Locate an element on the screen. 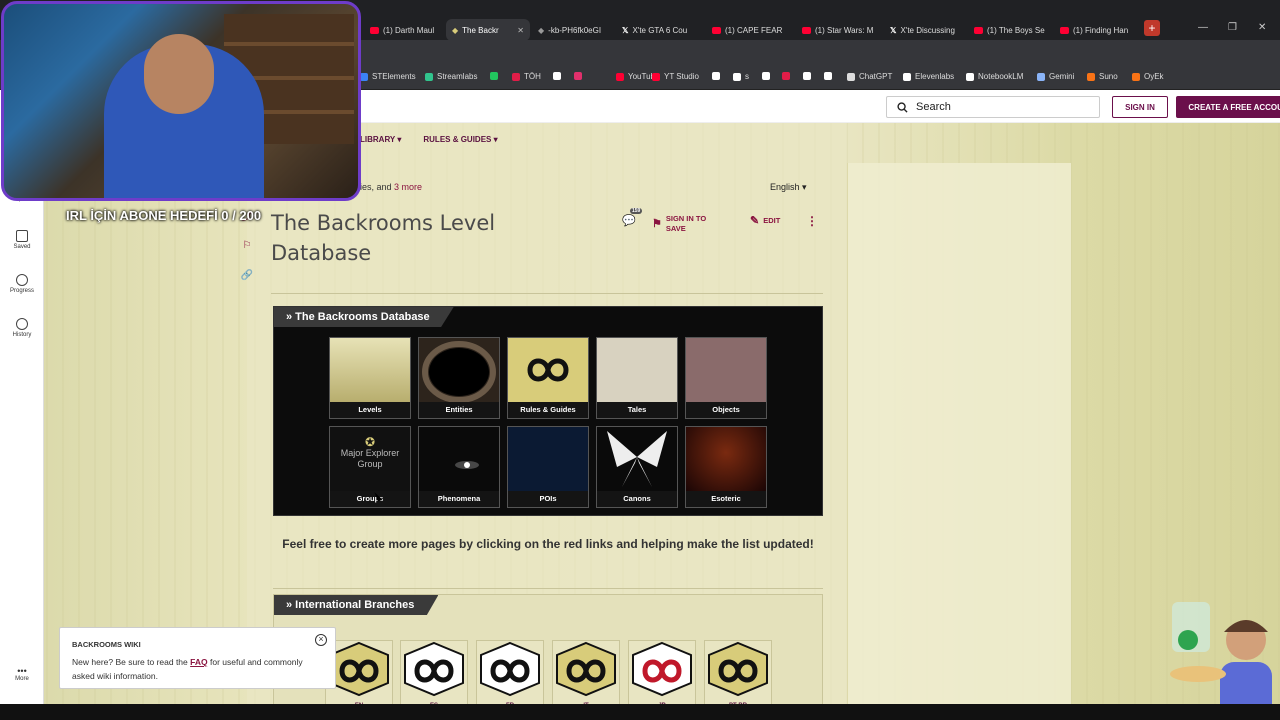  youtube-icon is located at coordinates (1064, 30).